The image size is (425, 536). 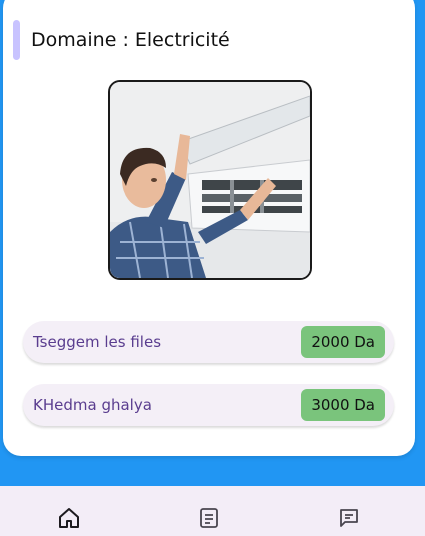 I want to click on service-row: KHedma ghalya 3000 Da, so click(x=208, y=405).